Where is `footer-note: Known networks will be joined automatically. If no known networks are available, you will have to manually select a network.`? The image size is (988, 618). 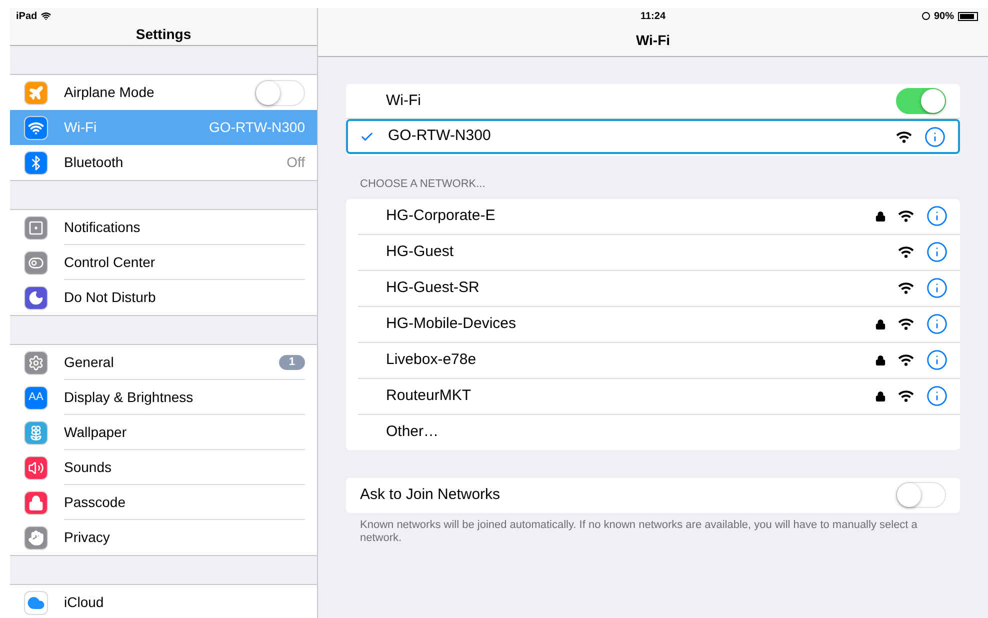 footer-note: Known networks will be joined automatically. If no known networks are available, you will have to manually select a network. is located at coordinates (638, 531).